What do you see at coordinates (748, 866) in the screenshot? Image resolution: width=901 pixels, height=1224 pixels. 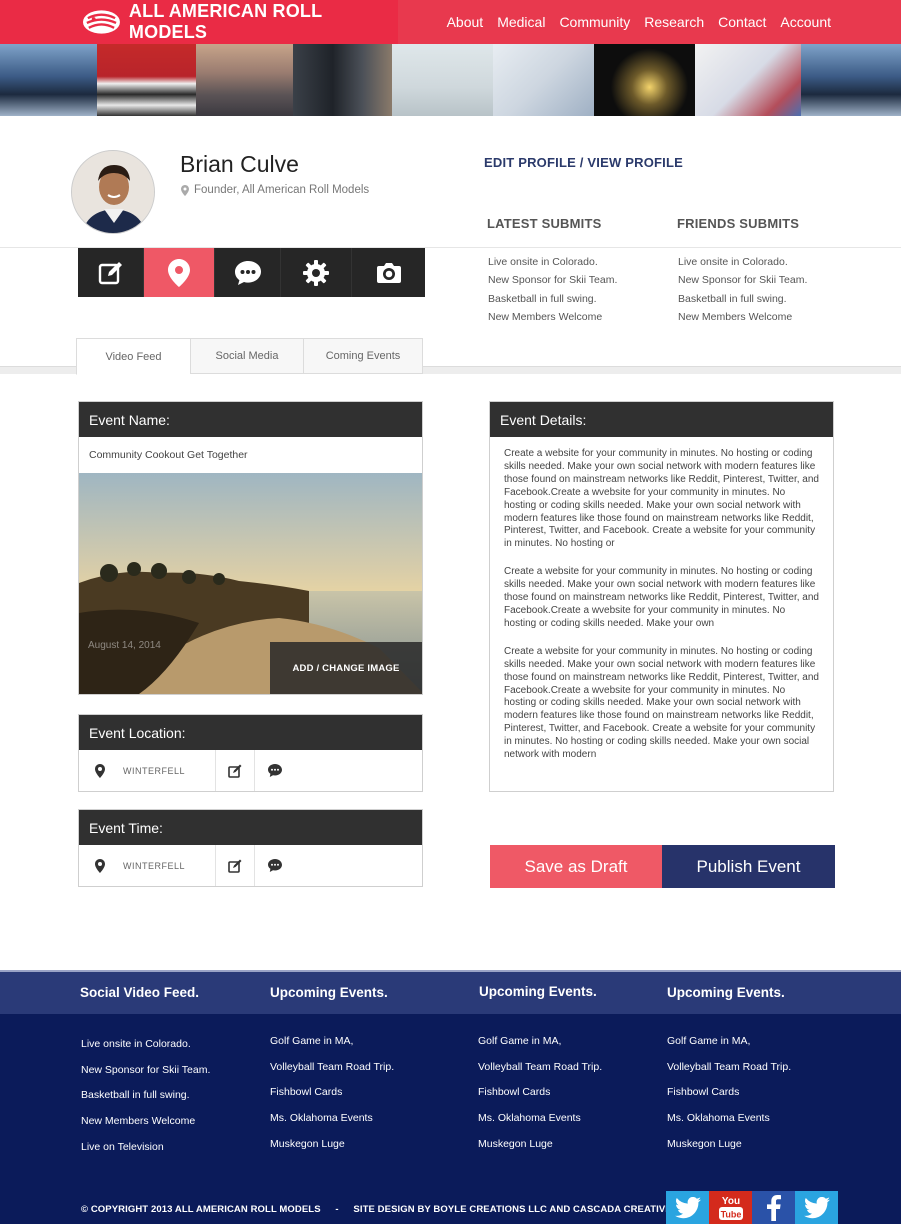 I see `publish-event-button: Publish Event` at bounding box center [748, 866].